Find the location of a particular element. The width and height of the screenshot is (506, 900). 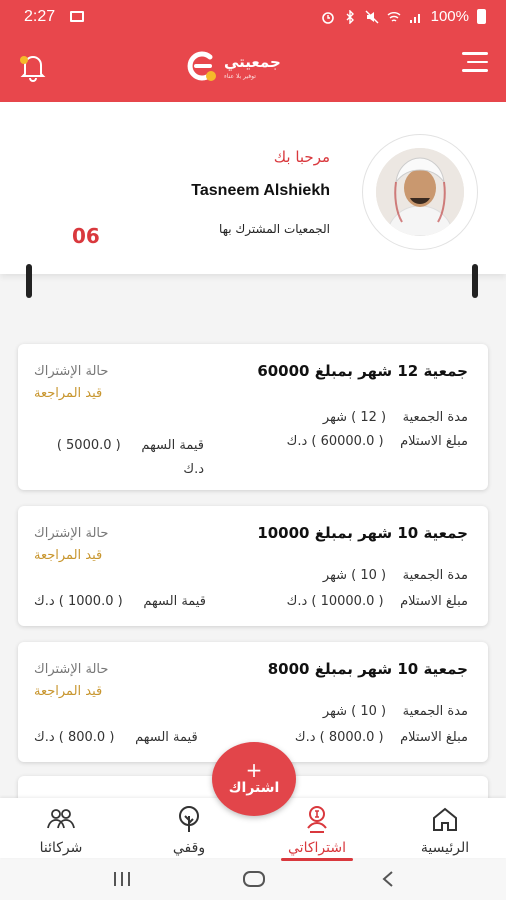

receive-row: مبلغ الاستلام ( 60000.0 ) د.ك is located at coordinates (377, 441).